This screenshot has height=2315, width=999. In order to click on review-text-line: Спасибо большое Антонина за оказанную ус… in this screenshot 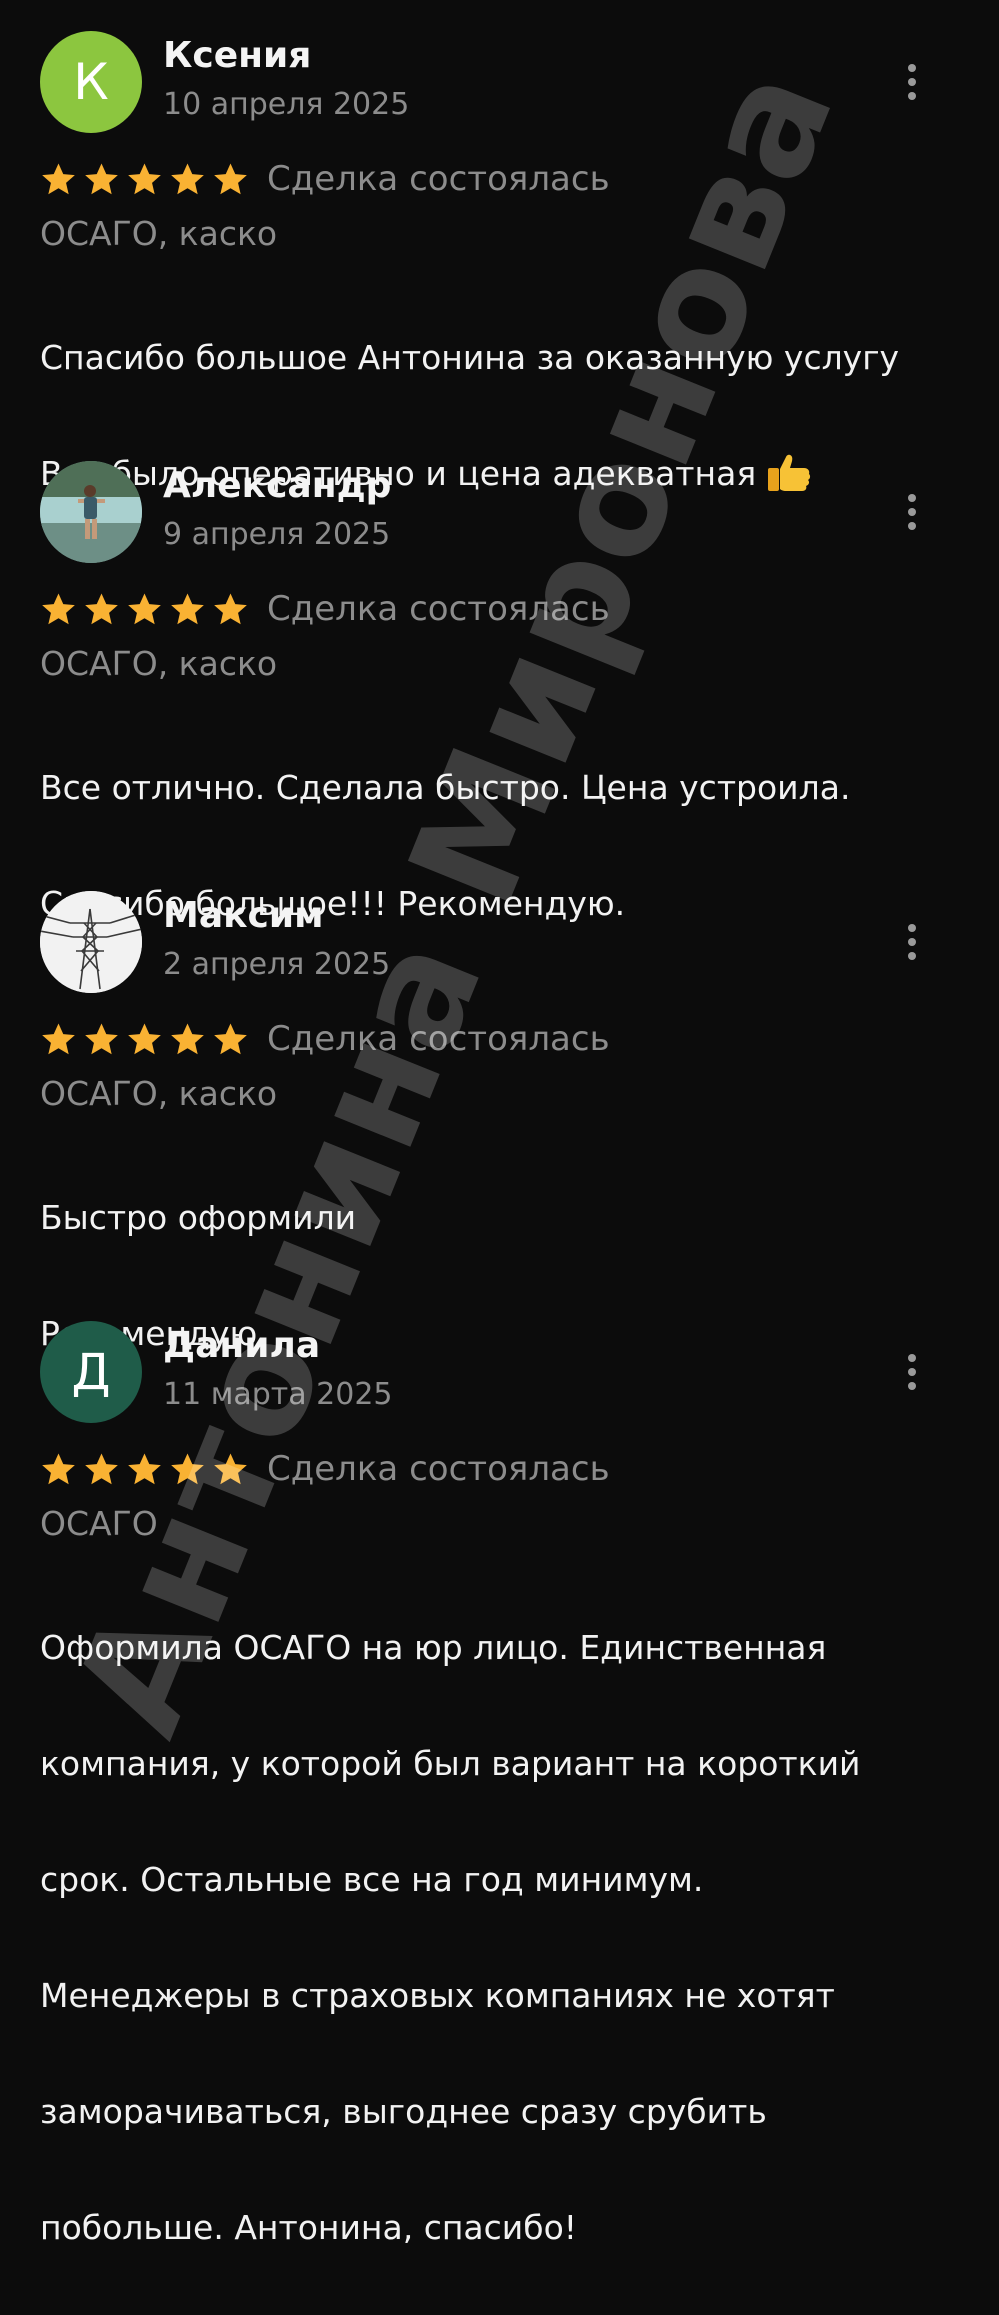, I will do `click(470, 357)`.